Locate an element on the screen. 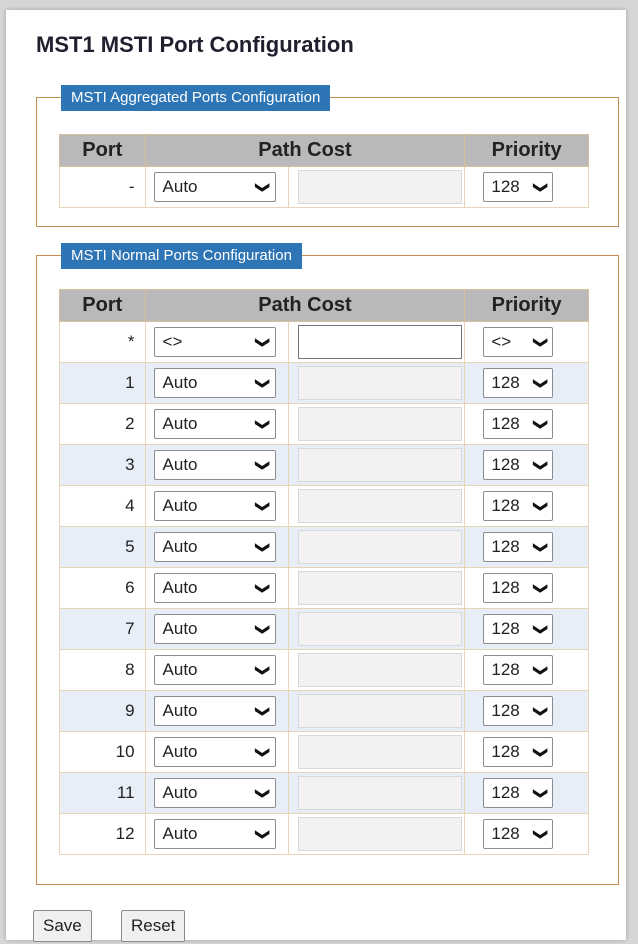 The width and height of the screenshot is (638, 944). table-row: 4 Auto ❯ 128 ❯ is located at coordinates (324, 506).